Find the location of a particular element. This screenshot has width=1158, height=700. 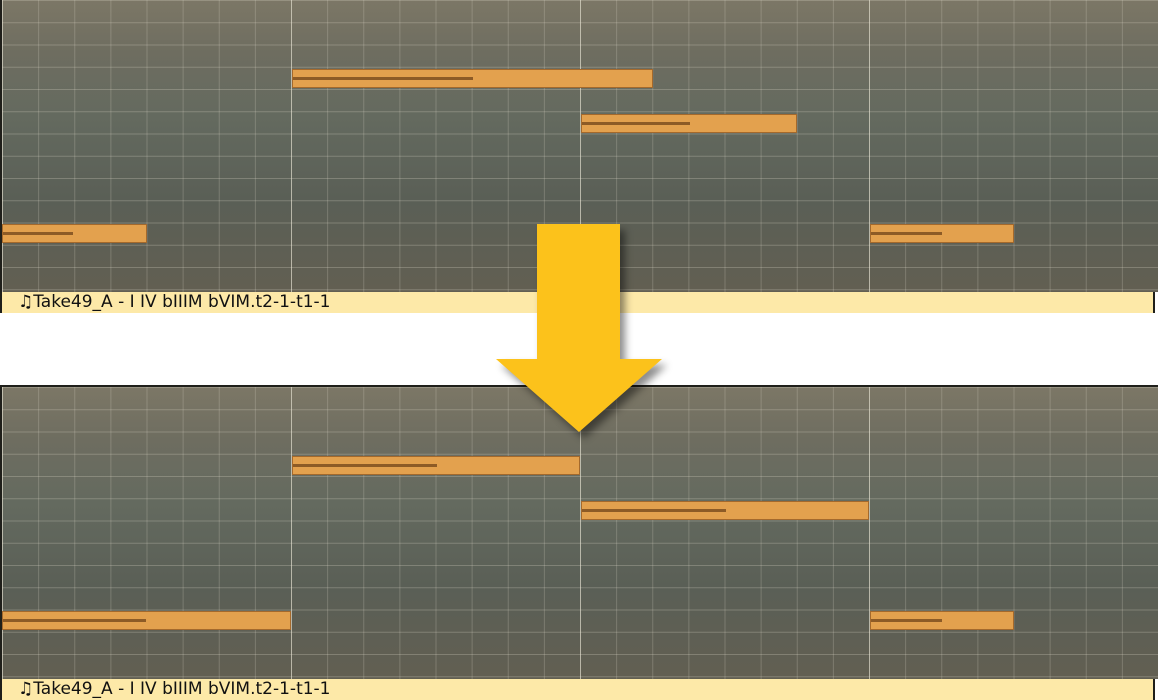

clip-label-bar: ♫Take49_A - I IV bIIIM bVIM.t2-1-t1-1 is located at coordinates (577, 689).